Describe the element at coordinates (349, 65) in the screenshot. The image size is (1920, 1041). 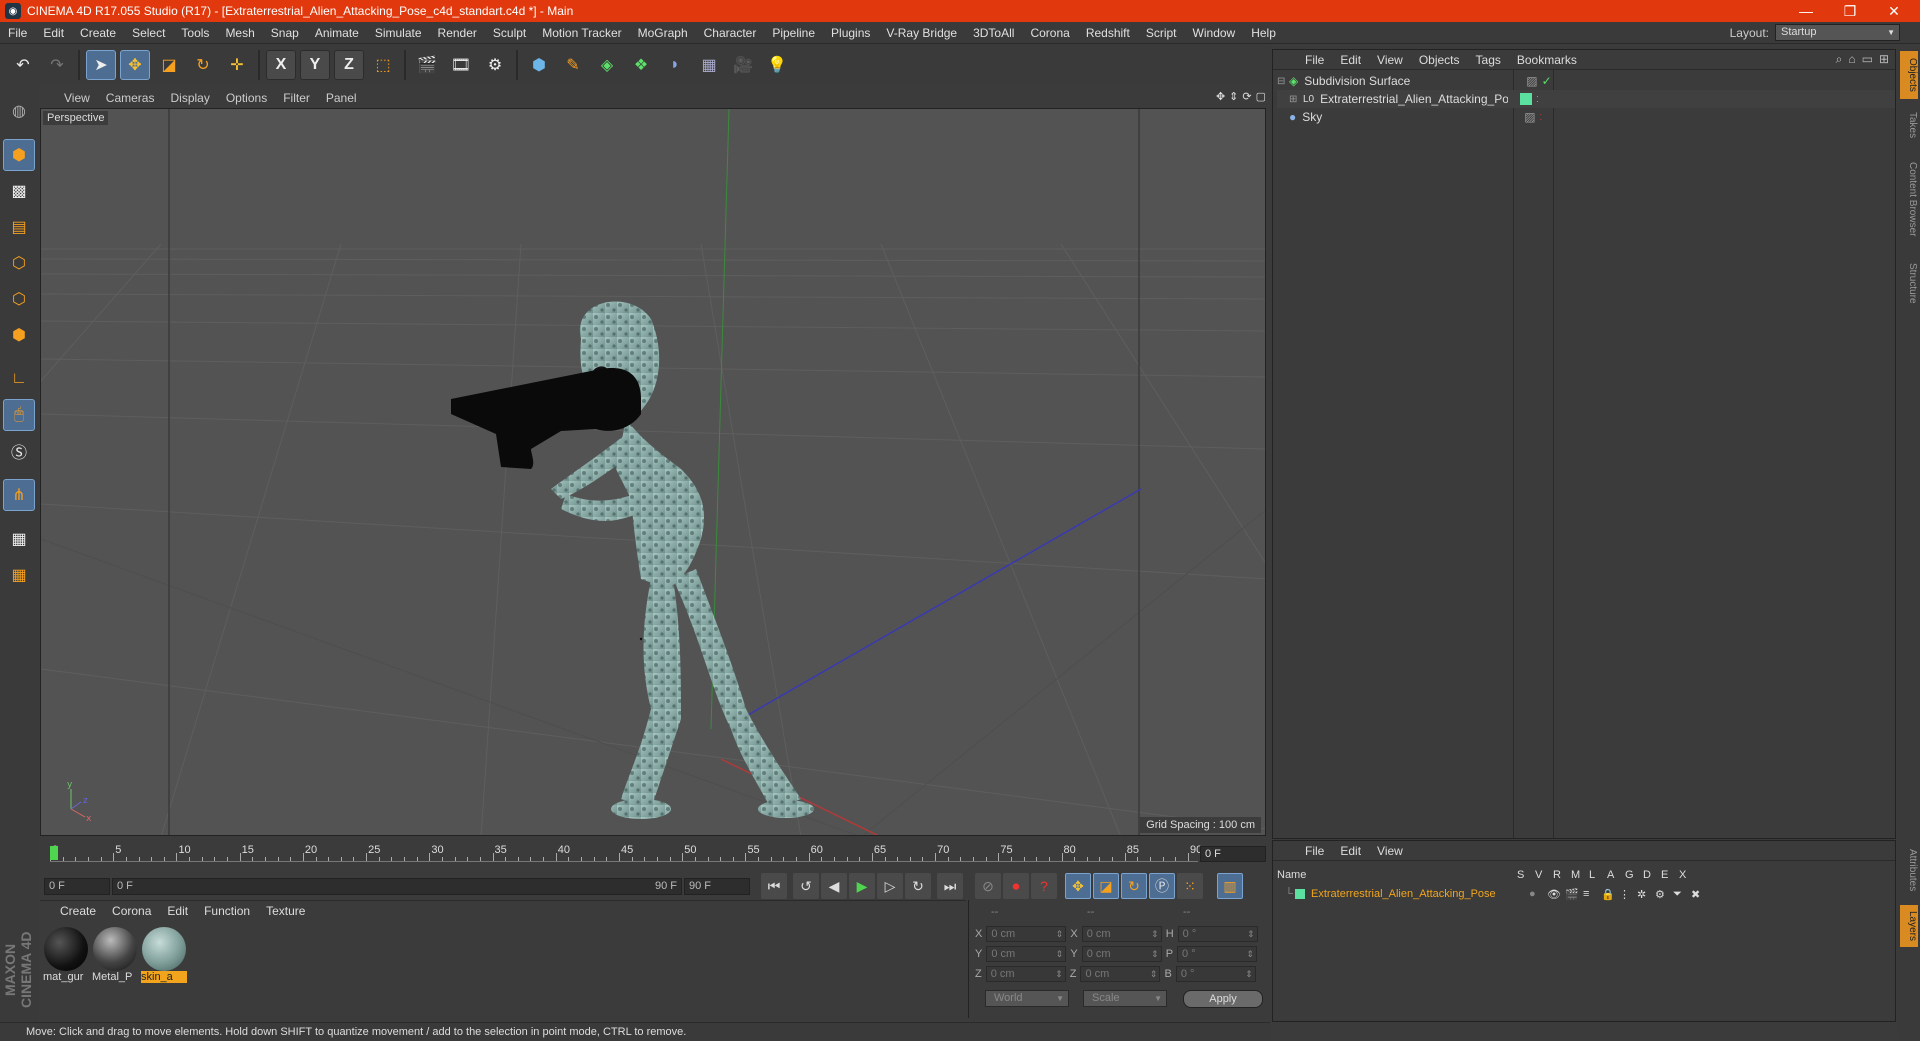
I see `z-axis-lock-button: Z` at that location.